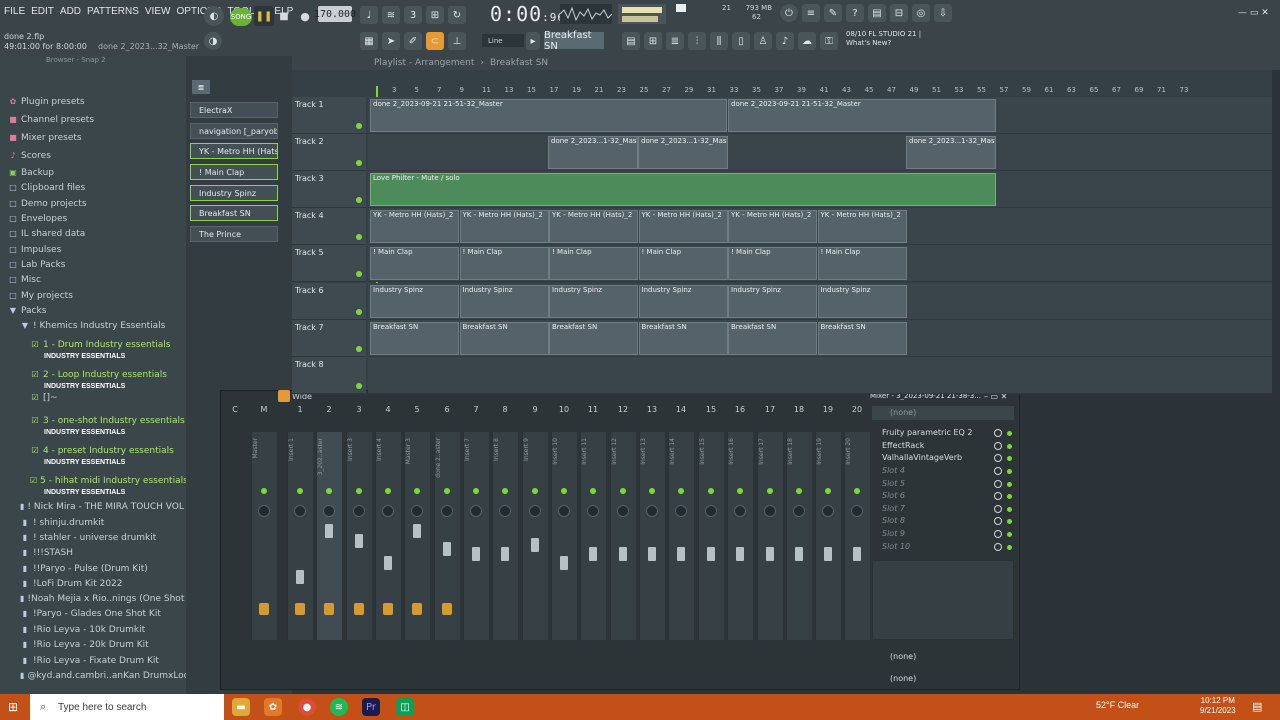 The image size is (1280, 720). Describe the element at coordinates (457, 15) in the screenshot. I see `loop-record-icon: ↻` at that location.